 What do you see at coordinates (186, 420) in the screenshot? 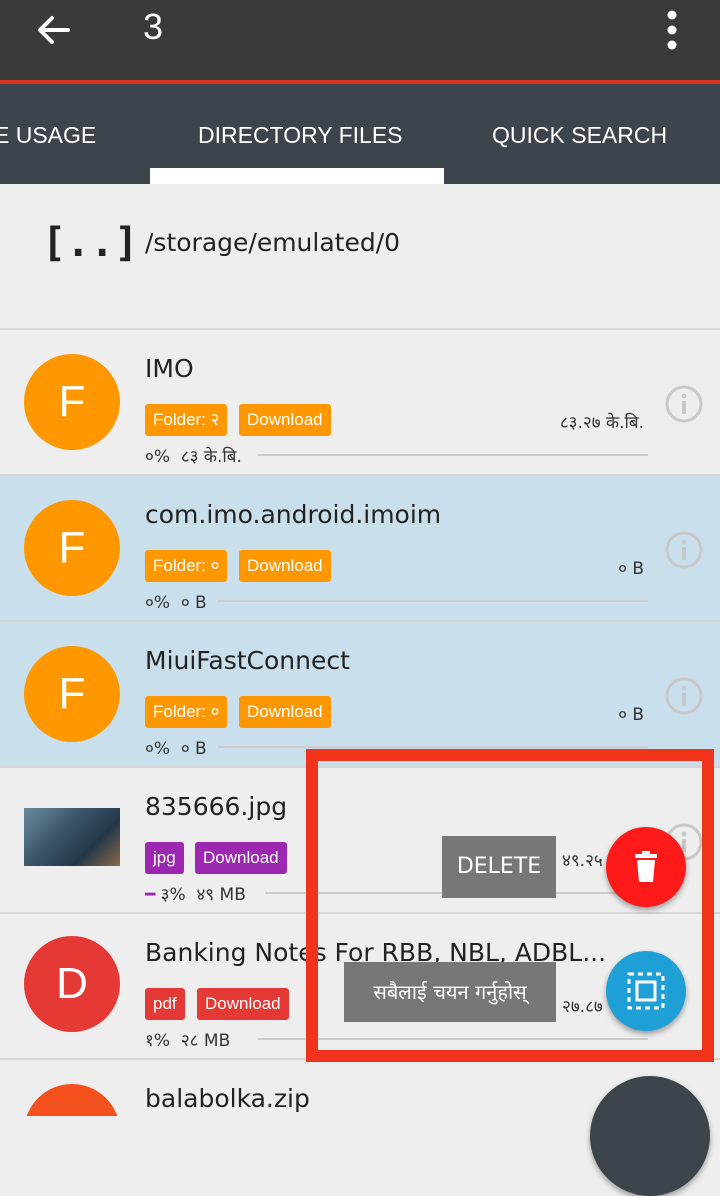
I see `type-badge: Folder: २` at bounding box center [186, 420].